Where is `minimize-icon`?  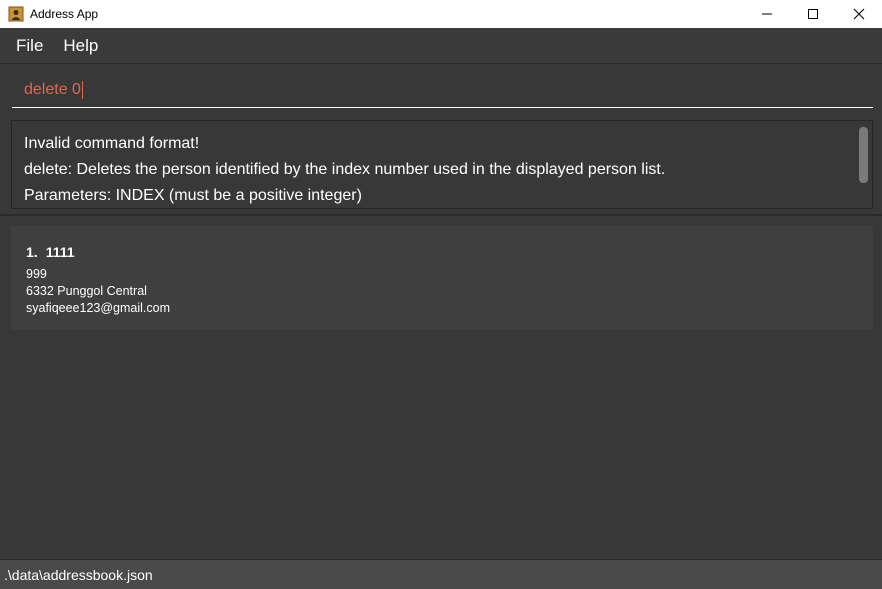 minimize-icon is located at coordinates (767, 14).